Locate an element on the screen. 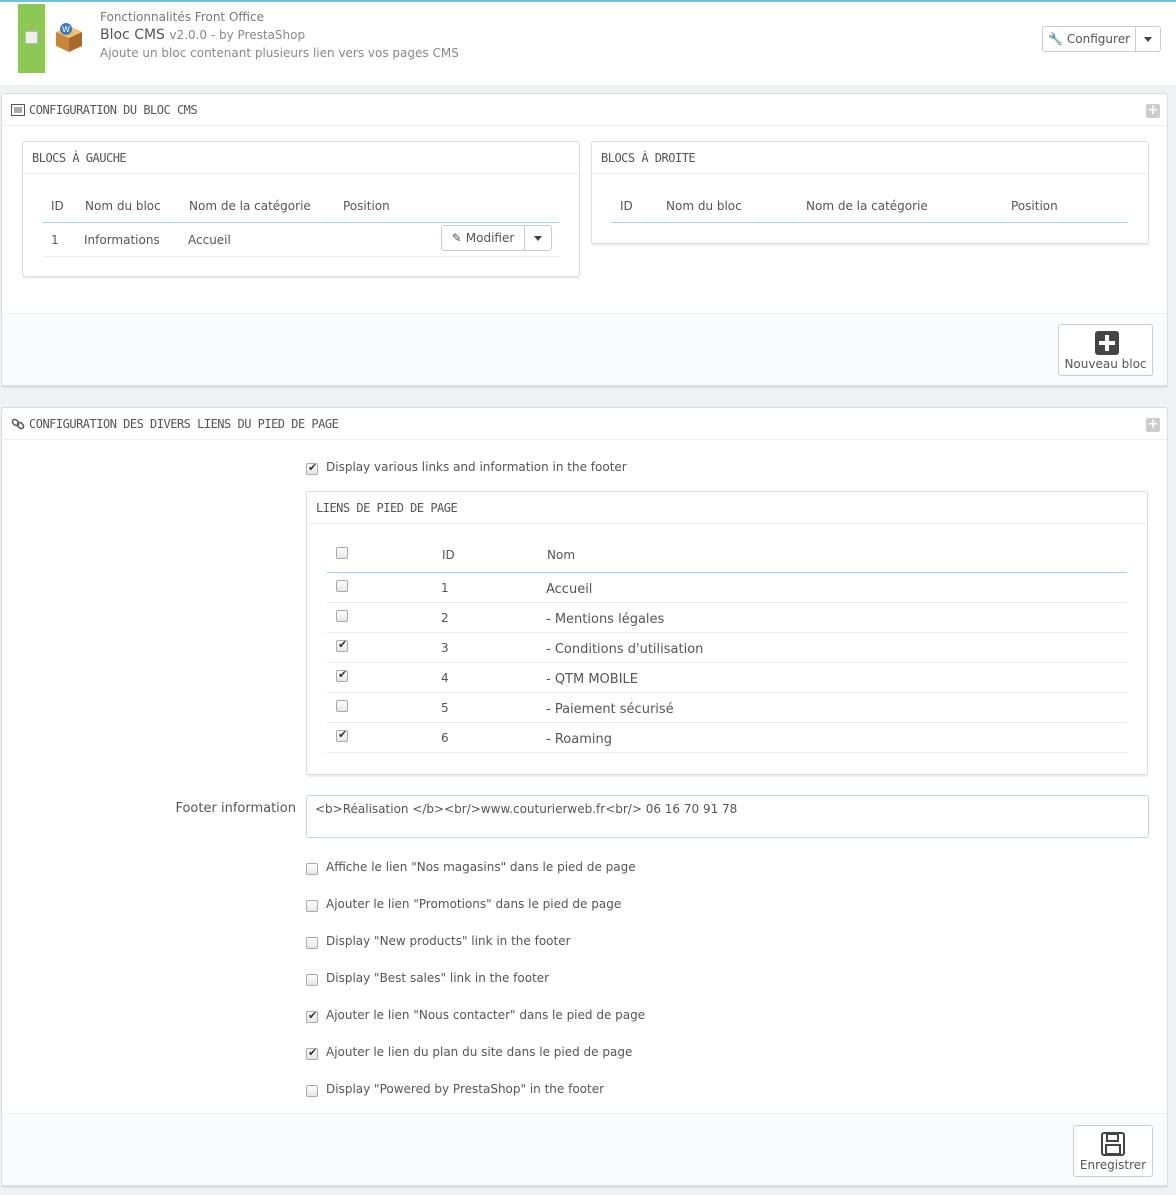 The width and height of the screenshot is (1176, 1195). footer-panel-footer: Enregistrer is located at coordinates (584, 1149).